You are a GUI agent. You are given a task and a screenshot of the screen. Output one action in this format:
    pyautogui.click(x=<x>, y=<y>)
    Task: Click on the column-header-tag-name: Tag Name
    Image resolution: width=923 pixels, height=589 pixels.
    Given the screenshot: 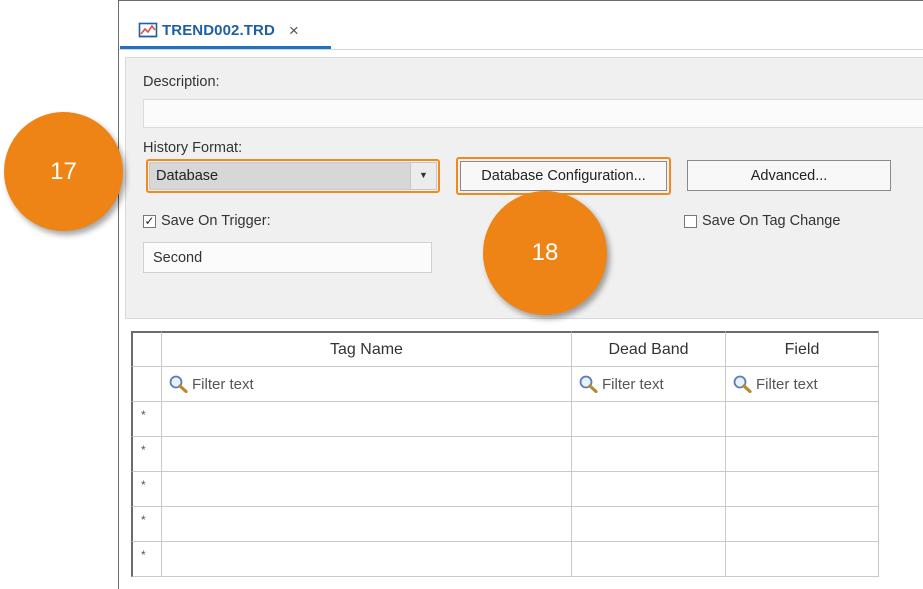 What is the action you would take?
    pyautogui.click(x=367, y=349)
    